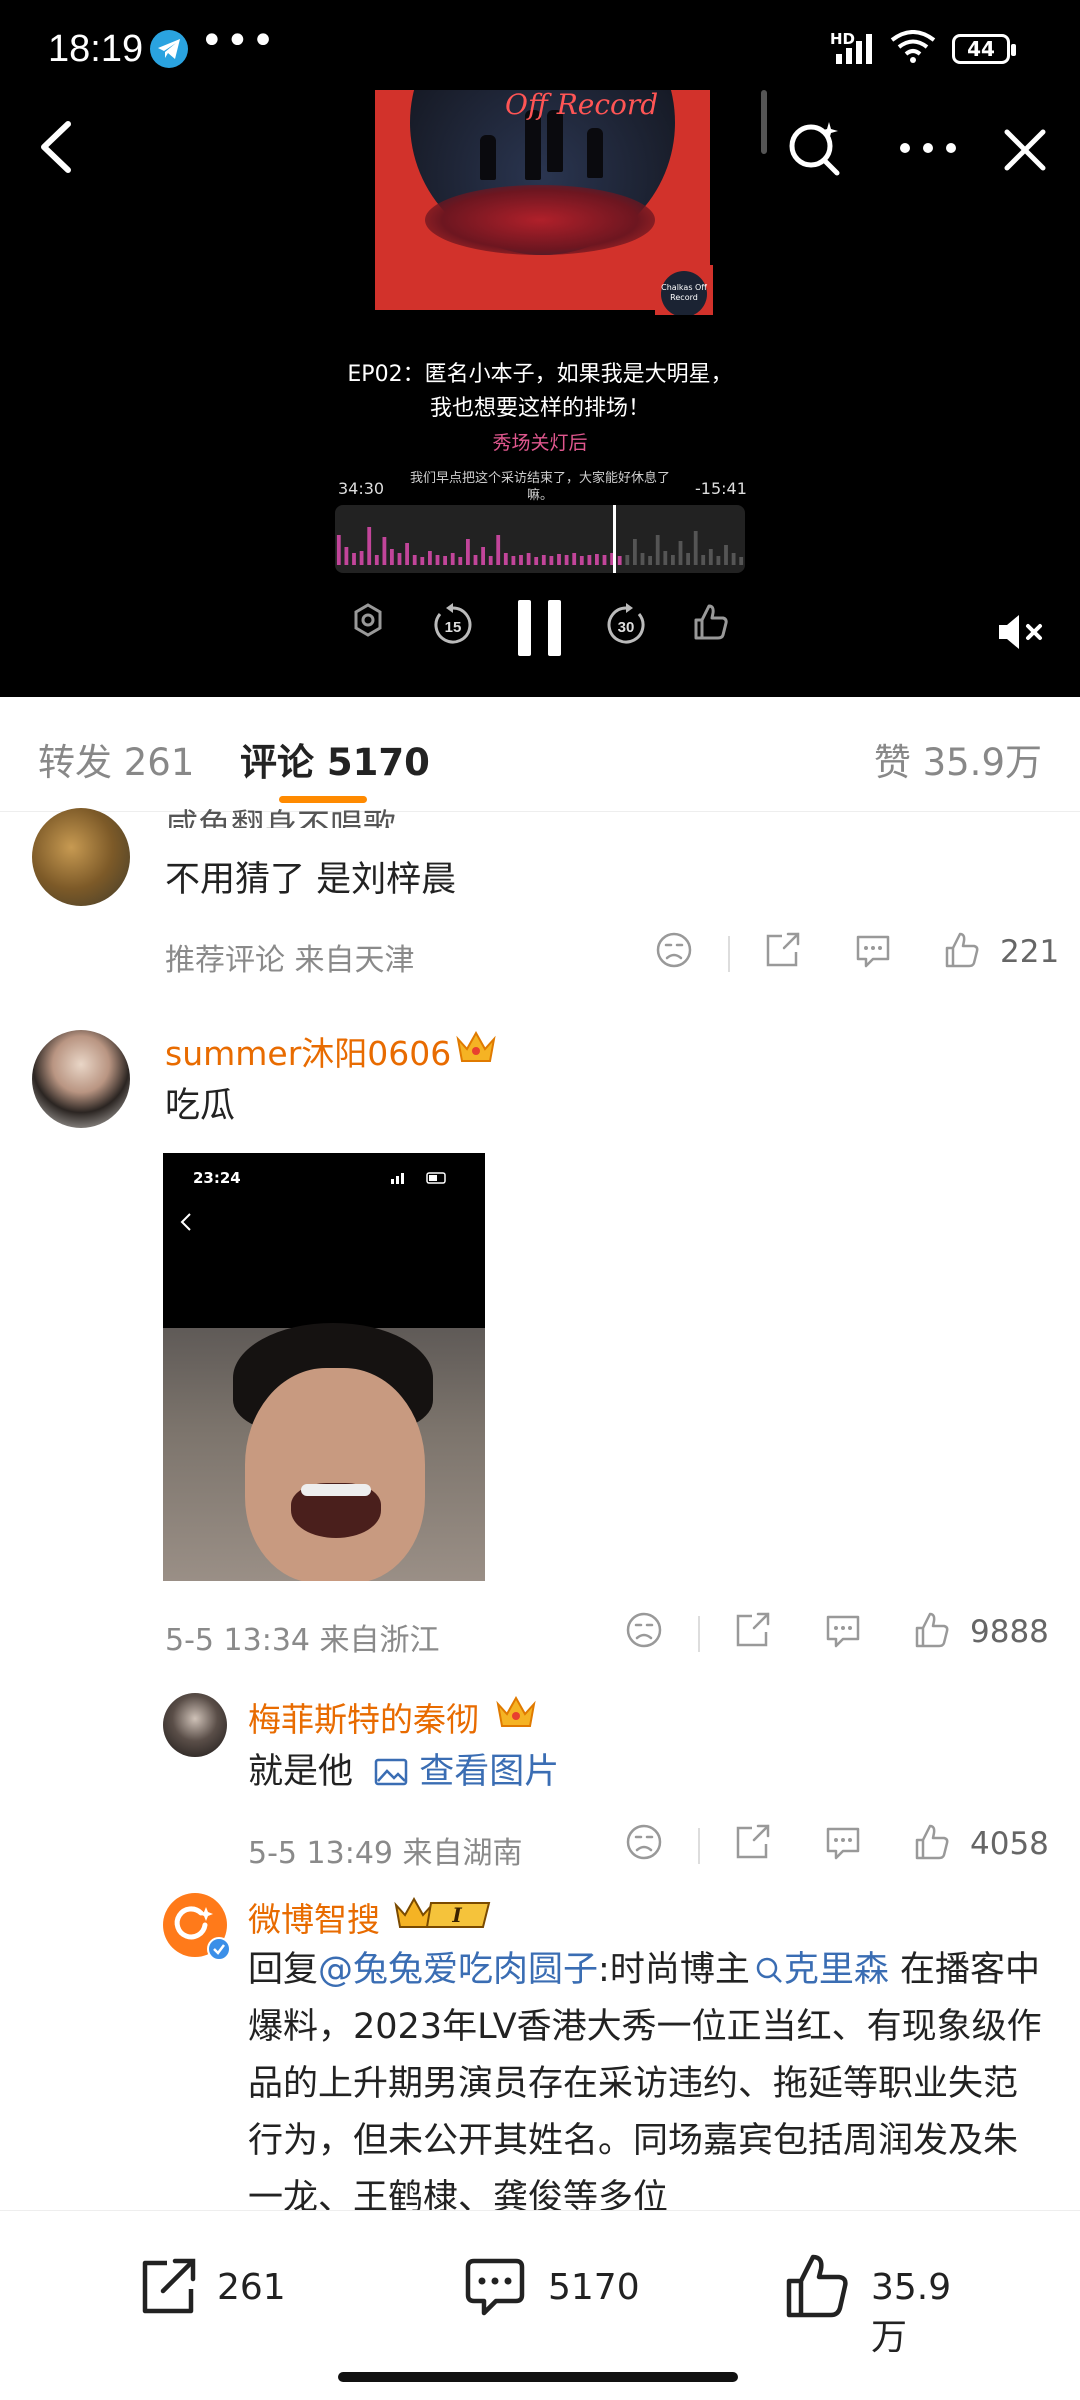 The height and width of the screenshot is (2400, 1080). Describe the element at coordinates (516, 1711) in the screenshot. I see `crown-icon` at that location.